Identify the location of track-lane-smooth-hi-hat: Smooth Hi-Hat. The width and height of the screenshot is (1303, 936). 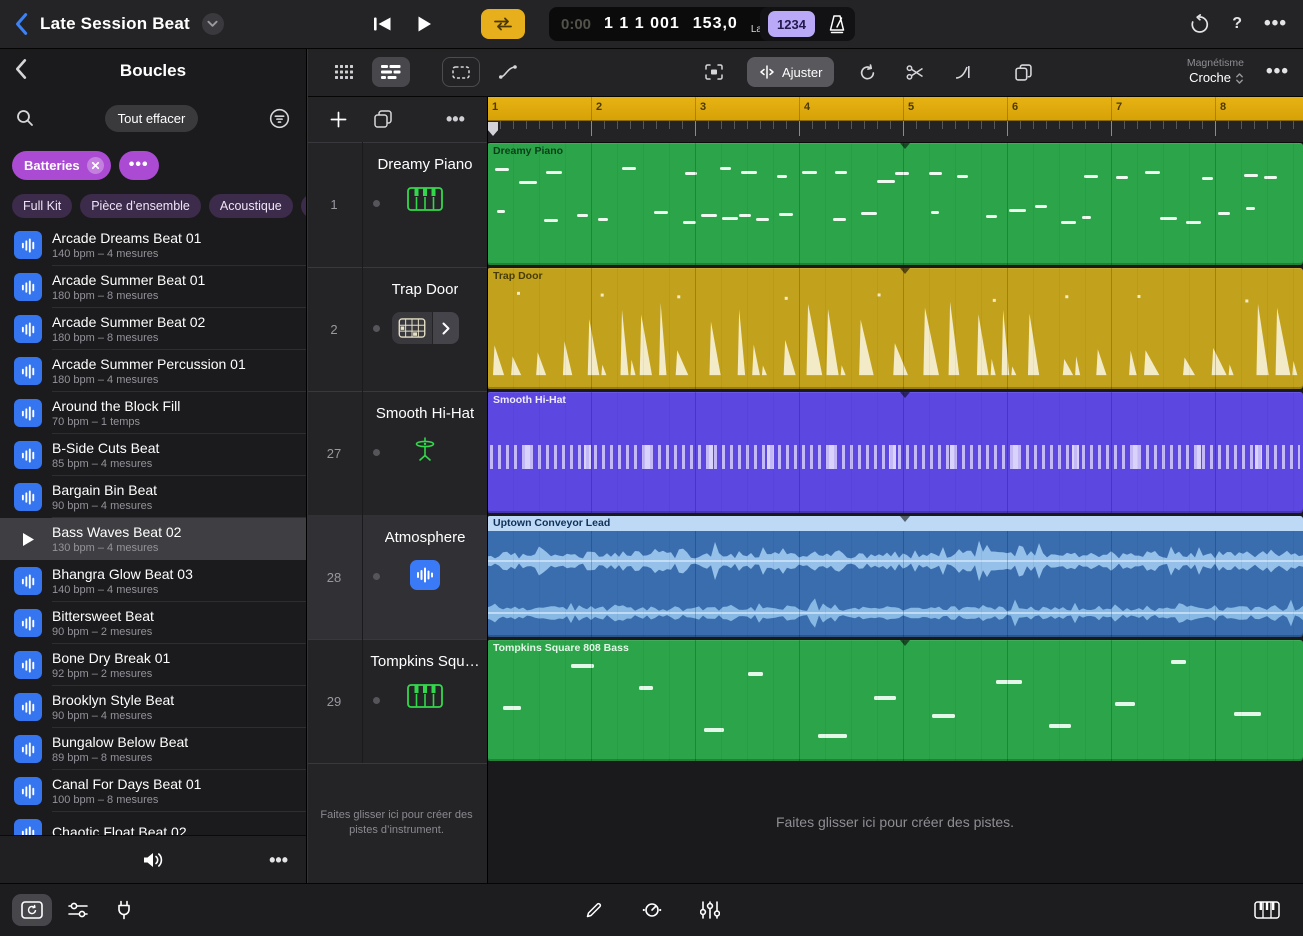
(895, 453).